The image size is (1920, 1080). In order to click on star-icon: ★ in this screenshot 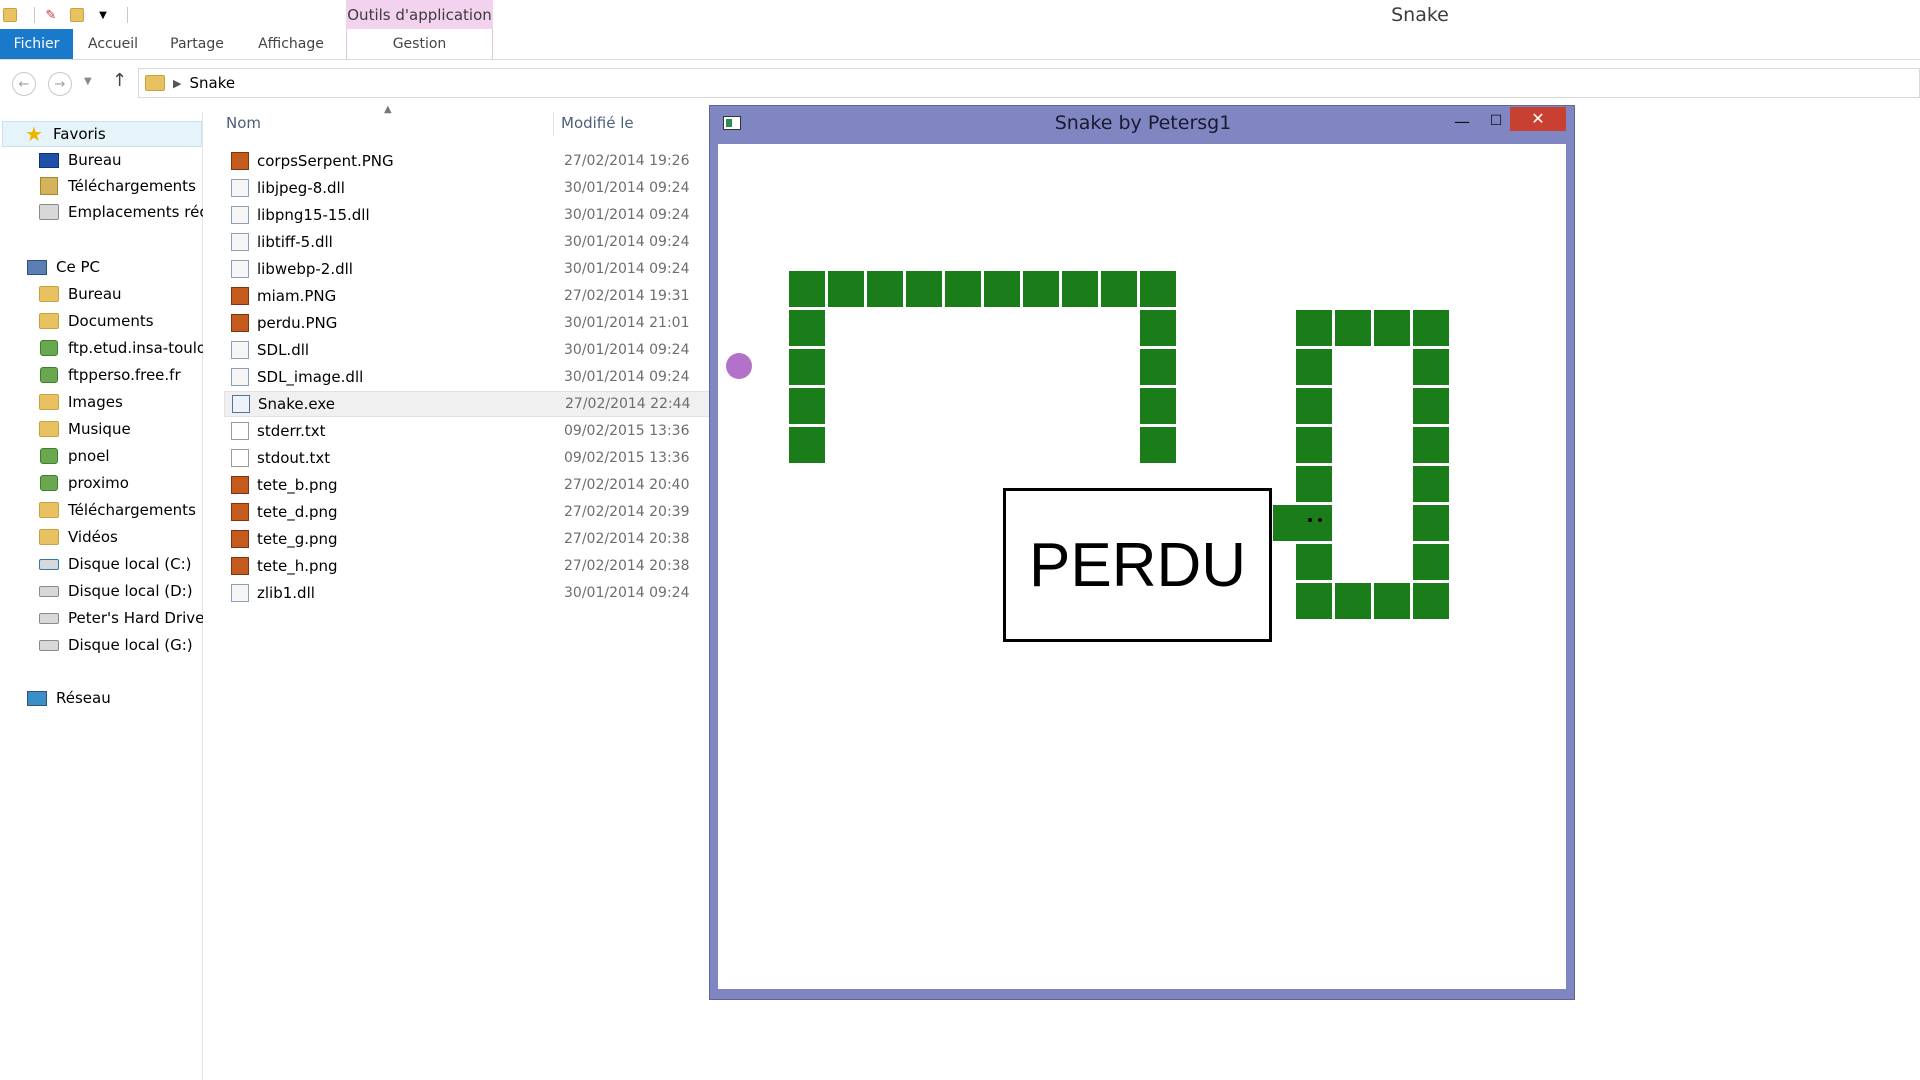, I will do `click(34, 134)`.